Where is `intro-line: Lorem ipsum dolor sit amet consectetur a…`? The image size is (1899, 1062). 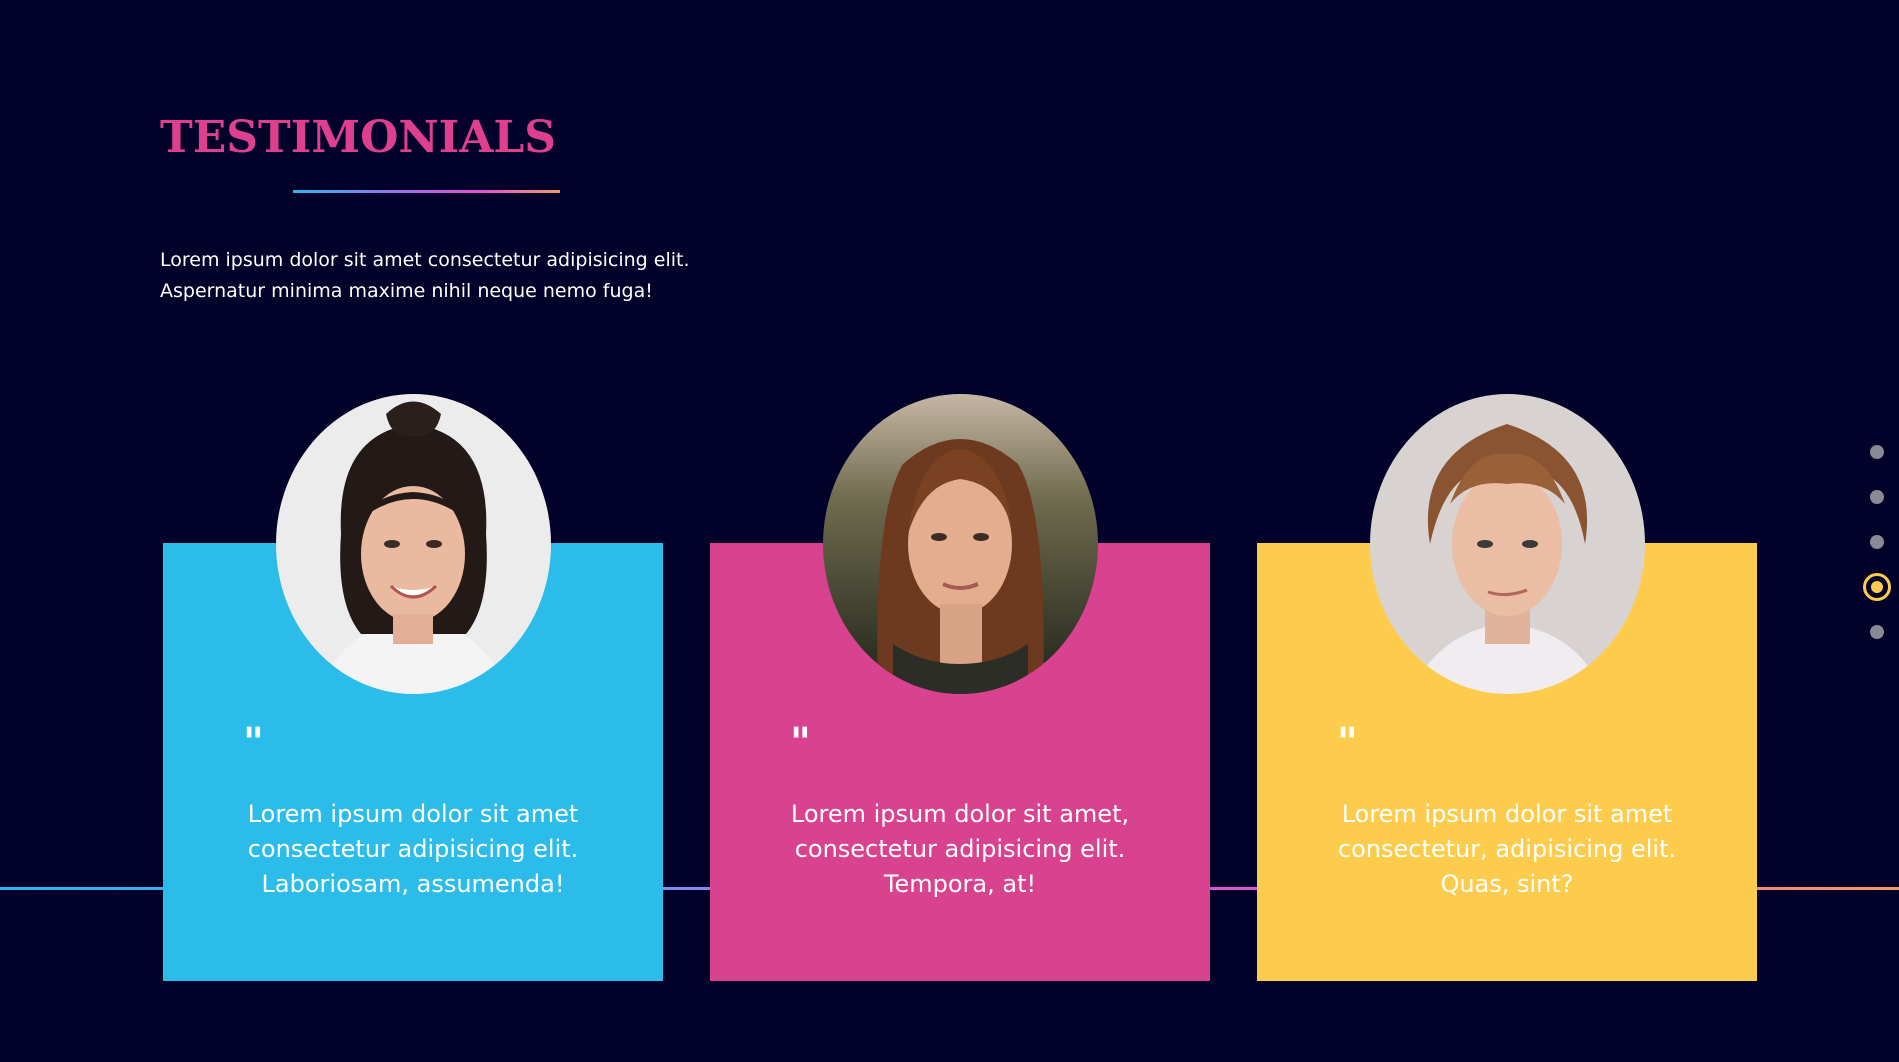 intro-line: Lorem ipsum dolor sit amet consectetur a… is located at coordinates (425, 260).